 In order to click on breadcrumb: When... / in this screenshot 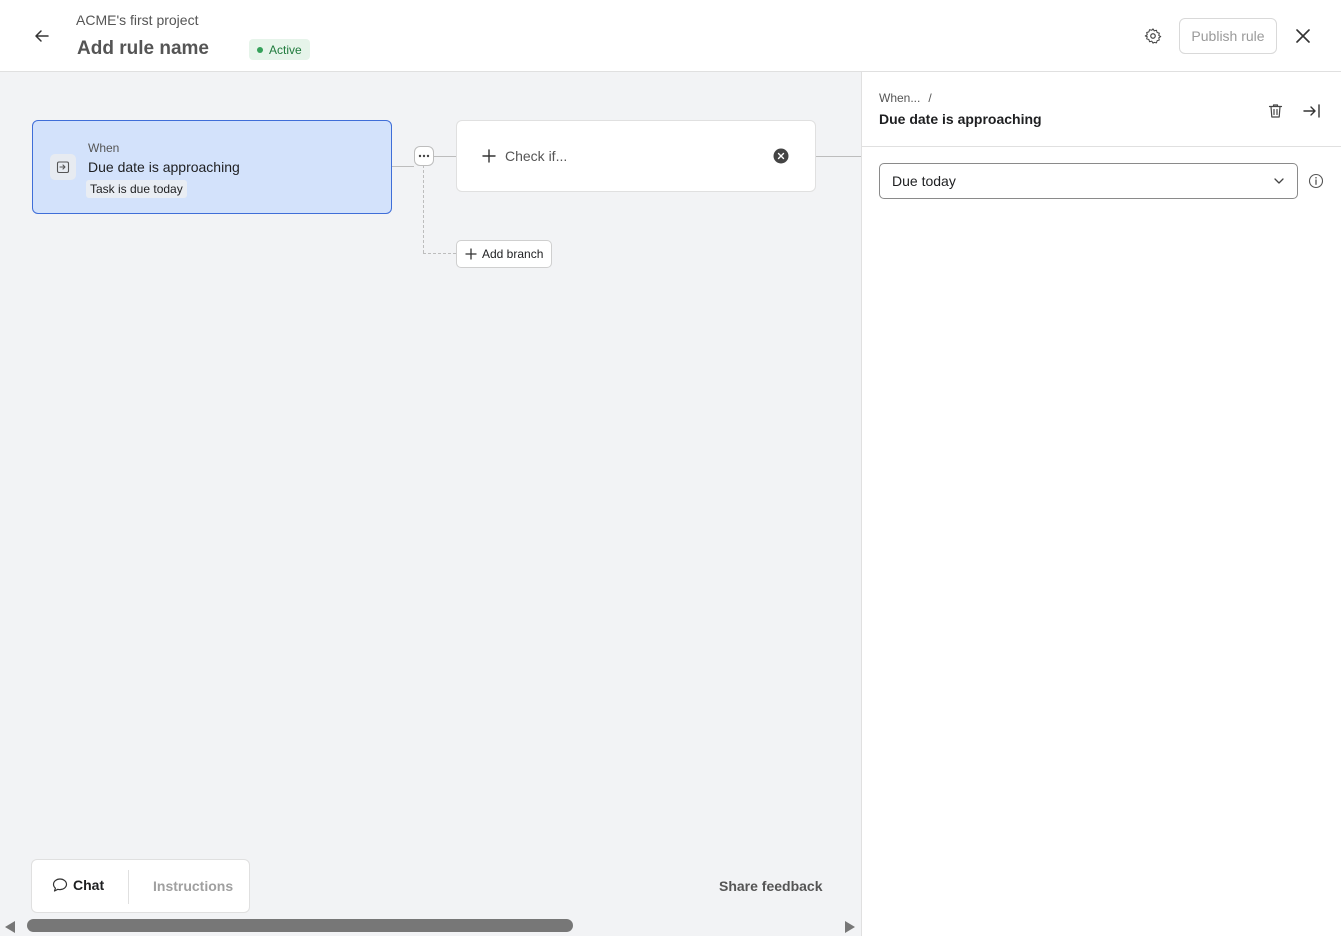, I will do `click(905, 98)`.